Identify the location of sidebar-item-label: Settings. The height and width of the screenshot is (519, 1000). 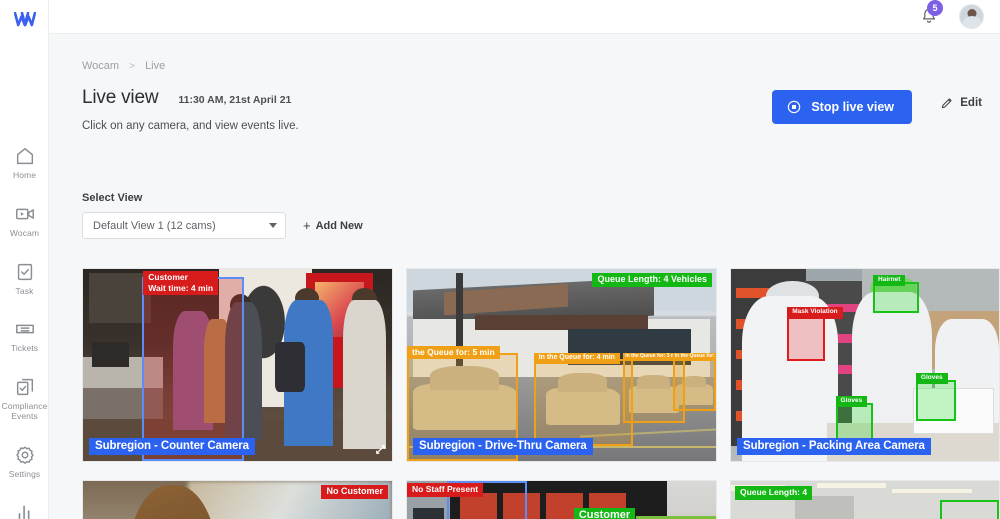
(24, 473).